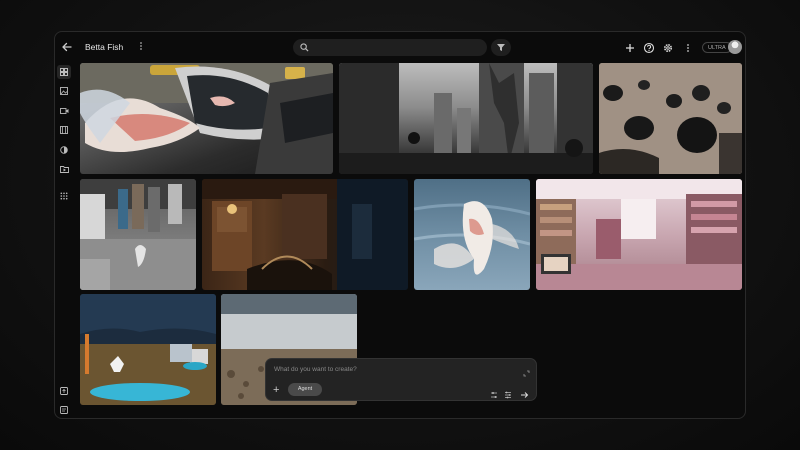 The image size is (800, 450). I want to click on prompt-input: What do you want to create?, so click(315, 369).